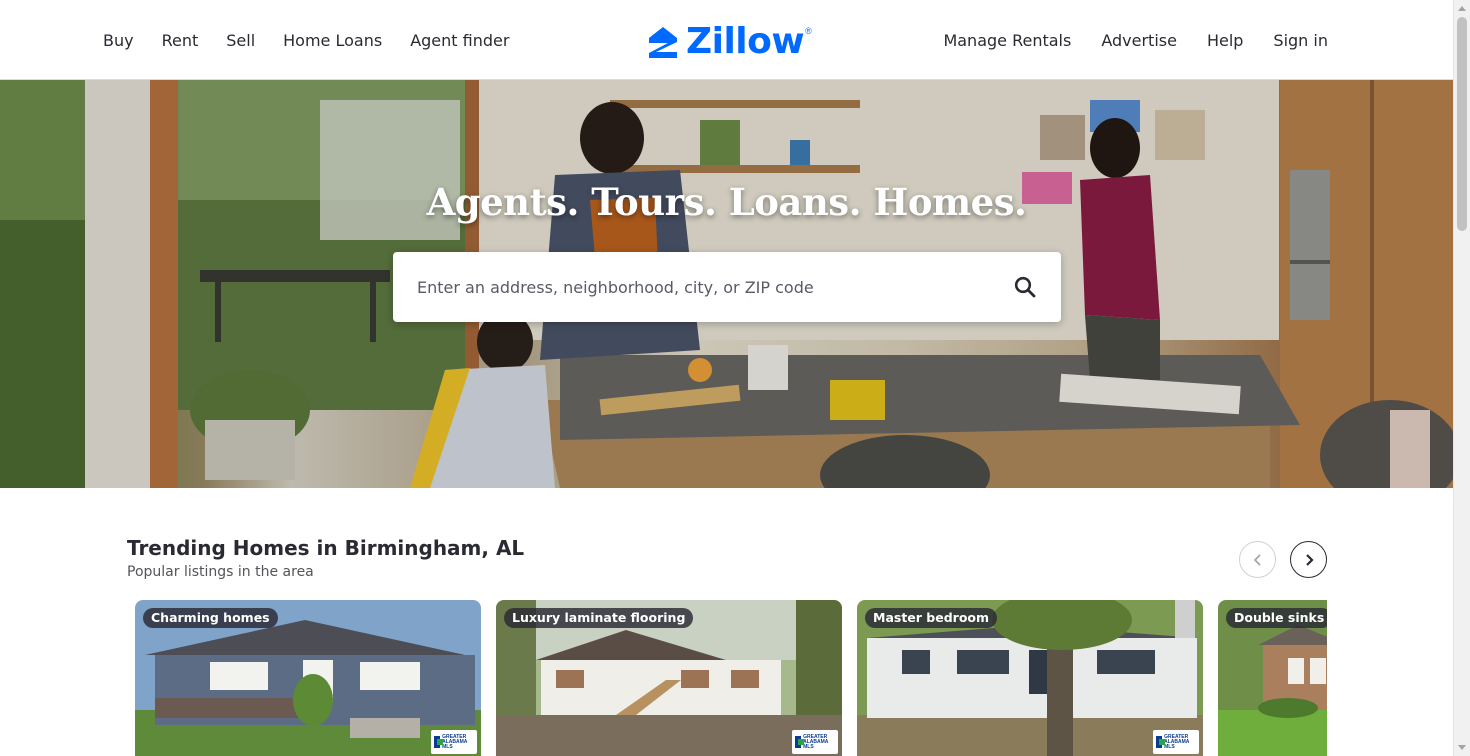 This screenshot has width=1470, height=756. What do you see at coordinates (1225, 40) in the screenshot?
I see `nav-help: Help` at bounding box center [1225, 40].